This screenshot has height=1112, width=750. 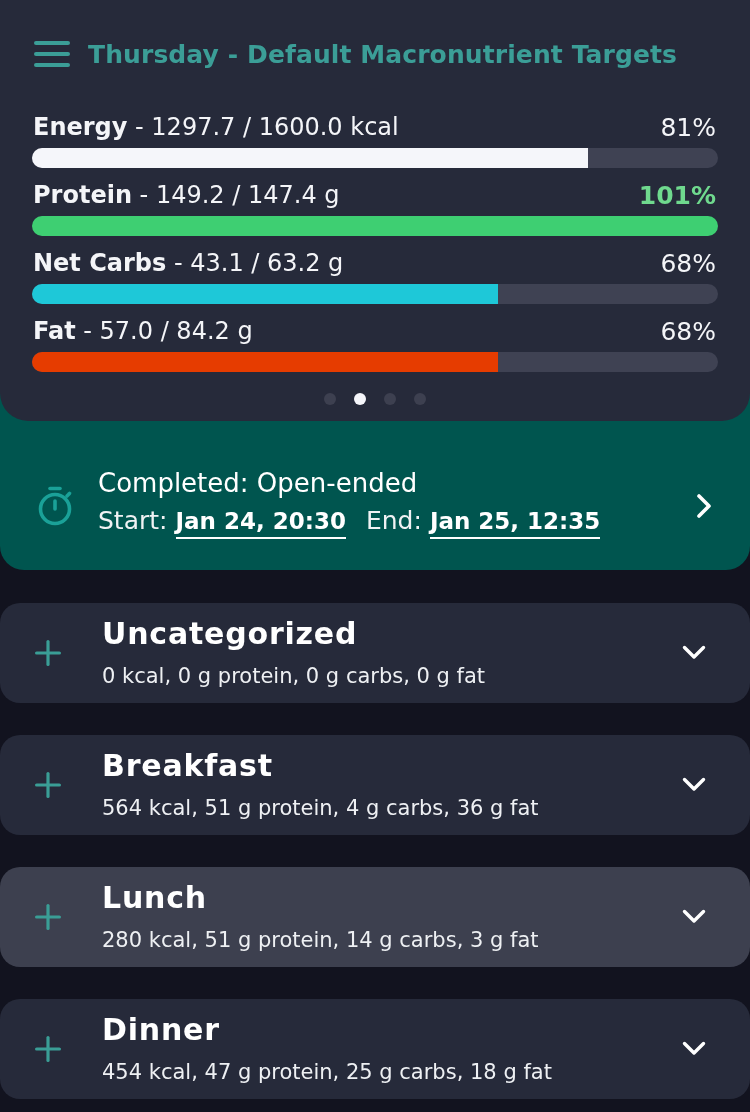 What do you see at coordinates (321, 808) in the screenshot?
I see `meal-summary: 564 kcal, 51 g protein, 4 g carbs, 36 g fat` at bounding box center [321, 808].